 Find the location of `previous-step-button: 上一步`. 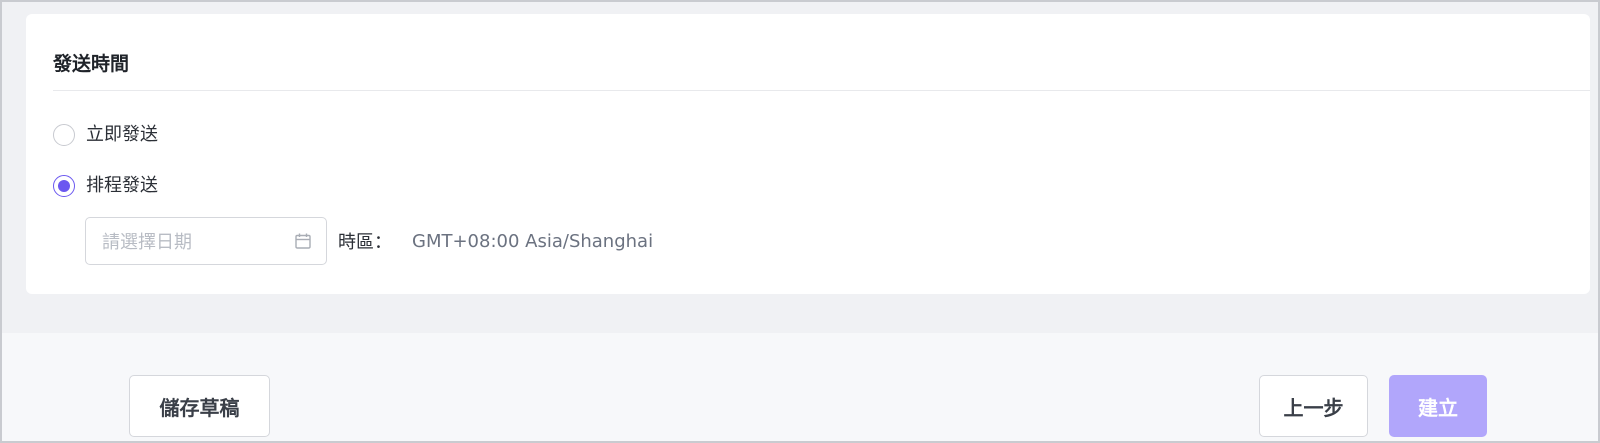

previous-step-button: 上一步 is located at coordinates (1313, 406).